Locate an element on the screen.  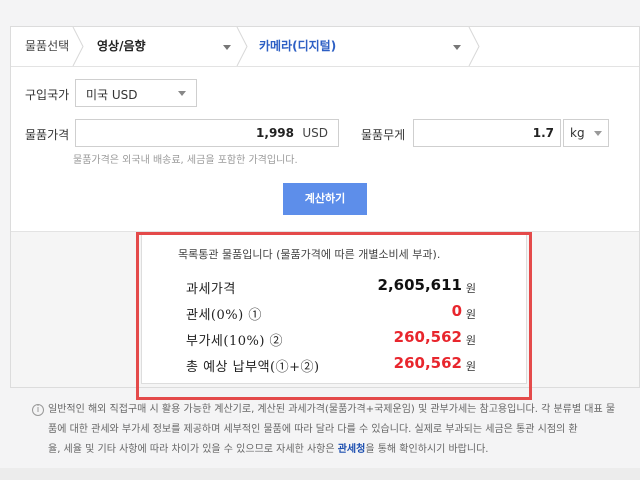
price-value: 1,998 is located at coordinates (275, 133).